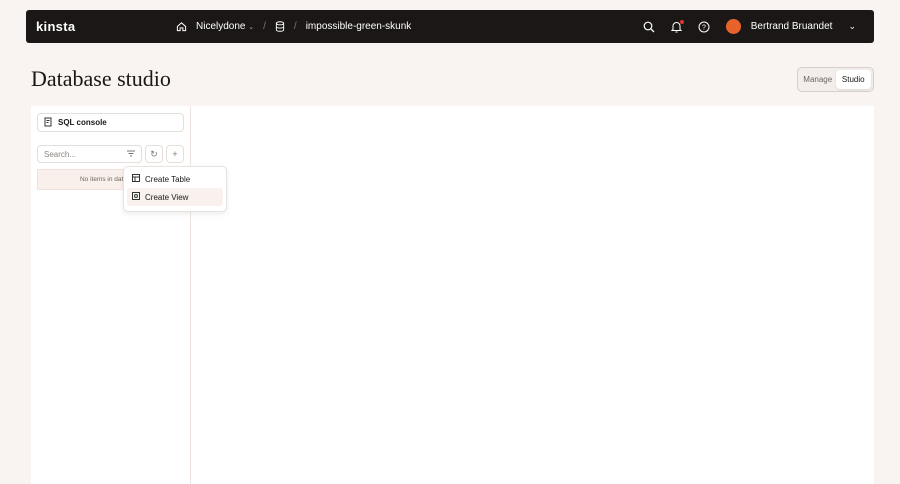 The width and height of the screenshot is (900, 484). Describe the element at coordinates (101, 78) in the screenshot. I see `page-title: Database studio` at that location.